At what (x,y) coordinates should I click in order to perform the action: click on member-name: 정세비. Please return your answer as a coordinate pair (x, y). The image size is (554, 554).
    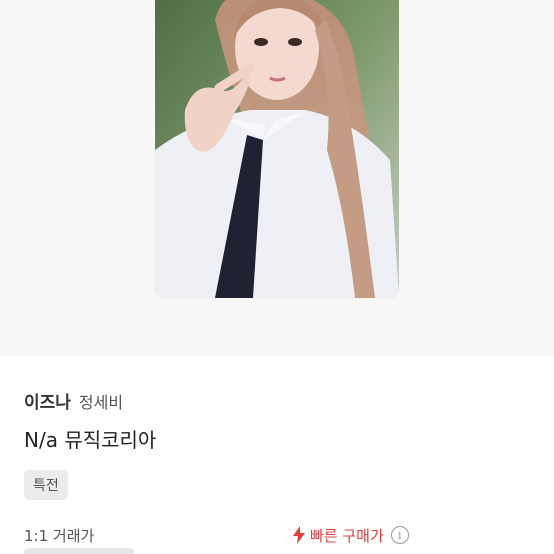
    Looking at the image, I should click on (101, 402).